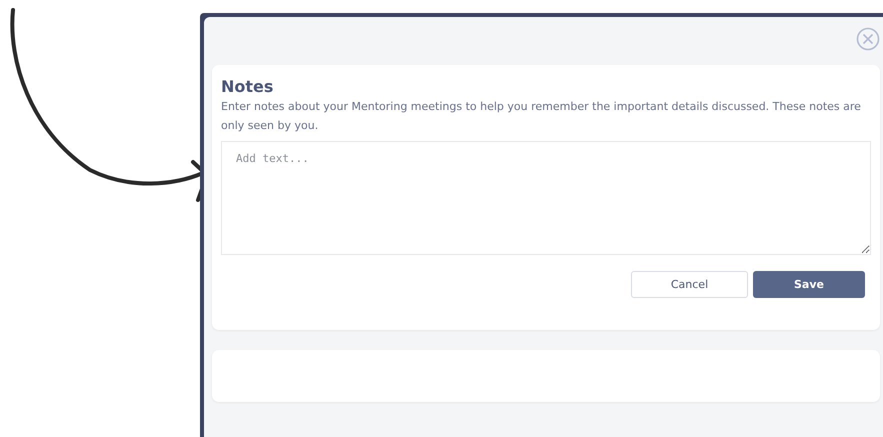 This screenshot has height=437, width=883. I want to click on cancel-button: Cancel, so click(689, 284).